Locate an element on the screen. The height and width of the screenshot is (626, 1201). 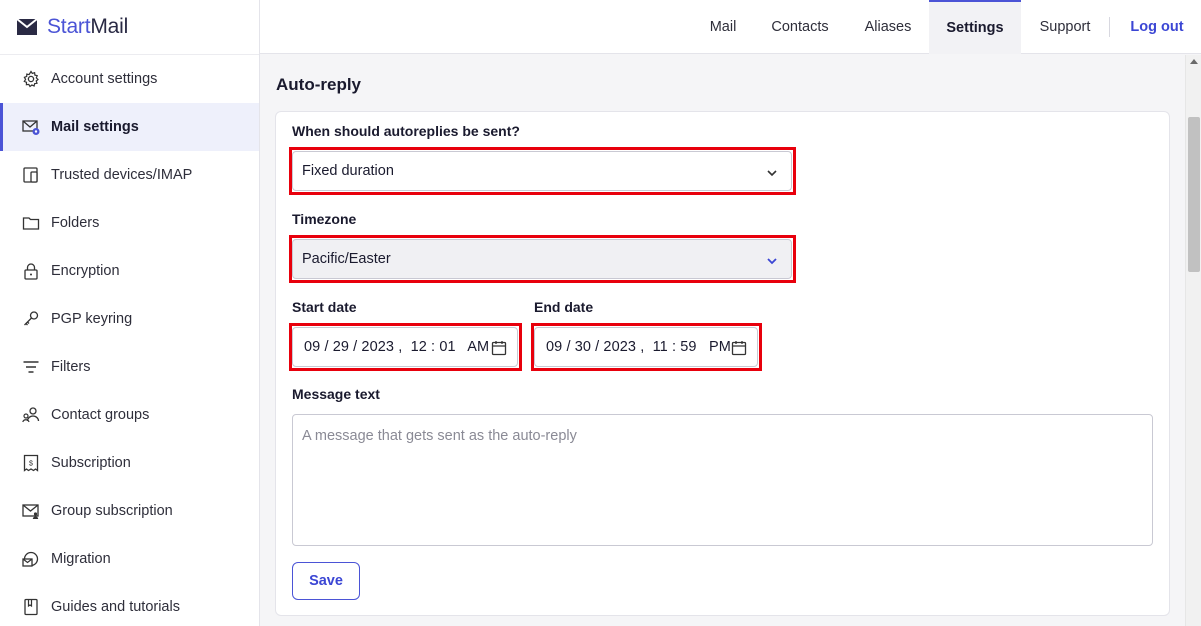
sidebar-item-guides-tutorials: Guides and tutorials is located at coordinates (129, 604).